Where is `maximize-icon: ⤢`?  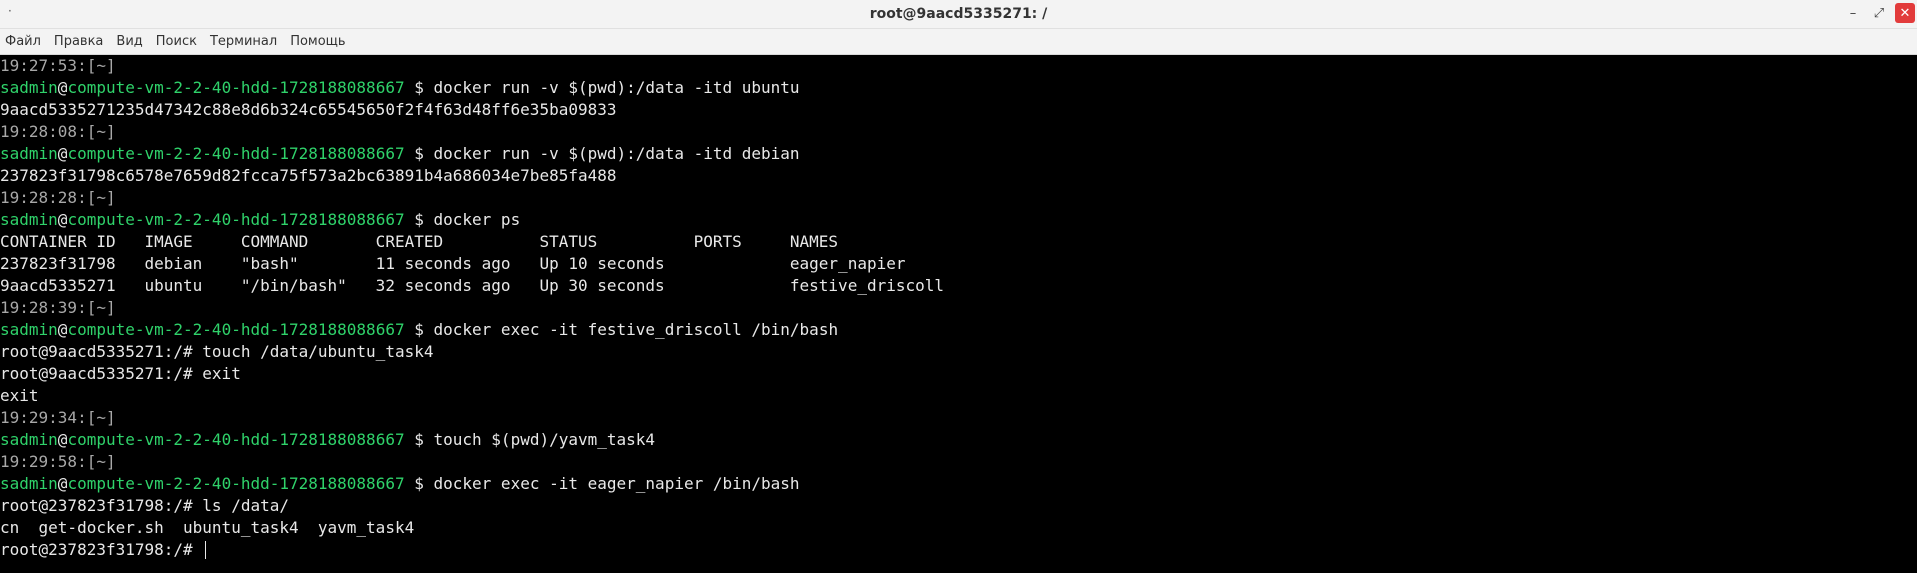
maximize-icon: ⤢ is located at coordinates (1879, 13).